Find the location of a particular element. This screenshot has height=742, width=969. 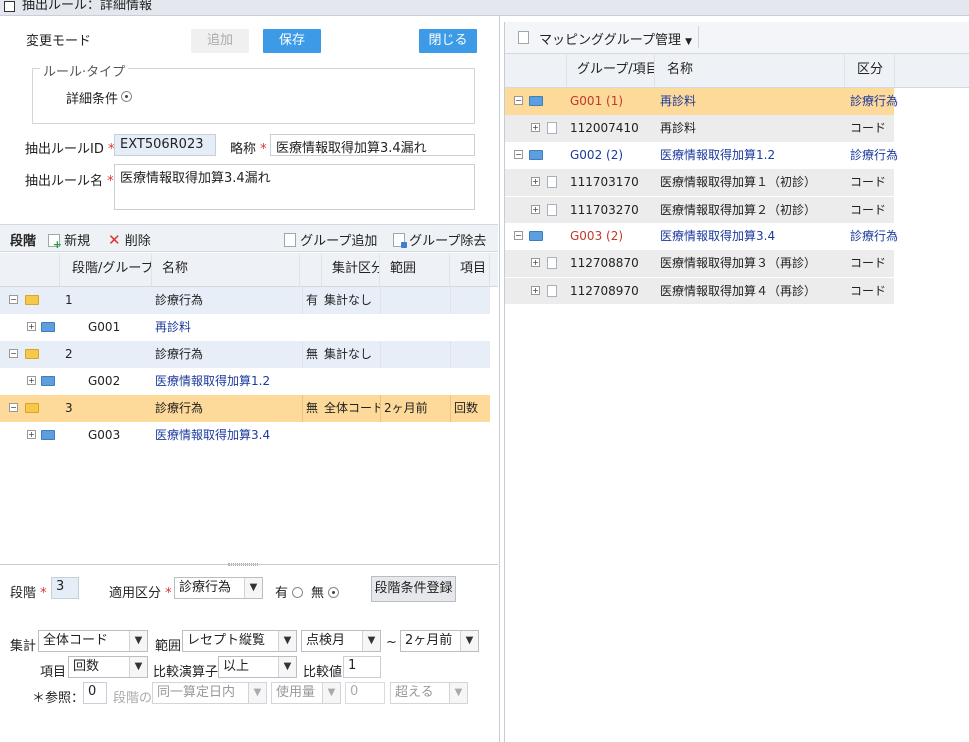

mapping-group-row: − G002 (2) 医療情報取得加算1.2 診療行為 is located at coordinates (701, 155).